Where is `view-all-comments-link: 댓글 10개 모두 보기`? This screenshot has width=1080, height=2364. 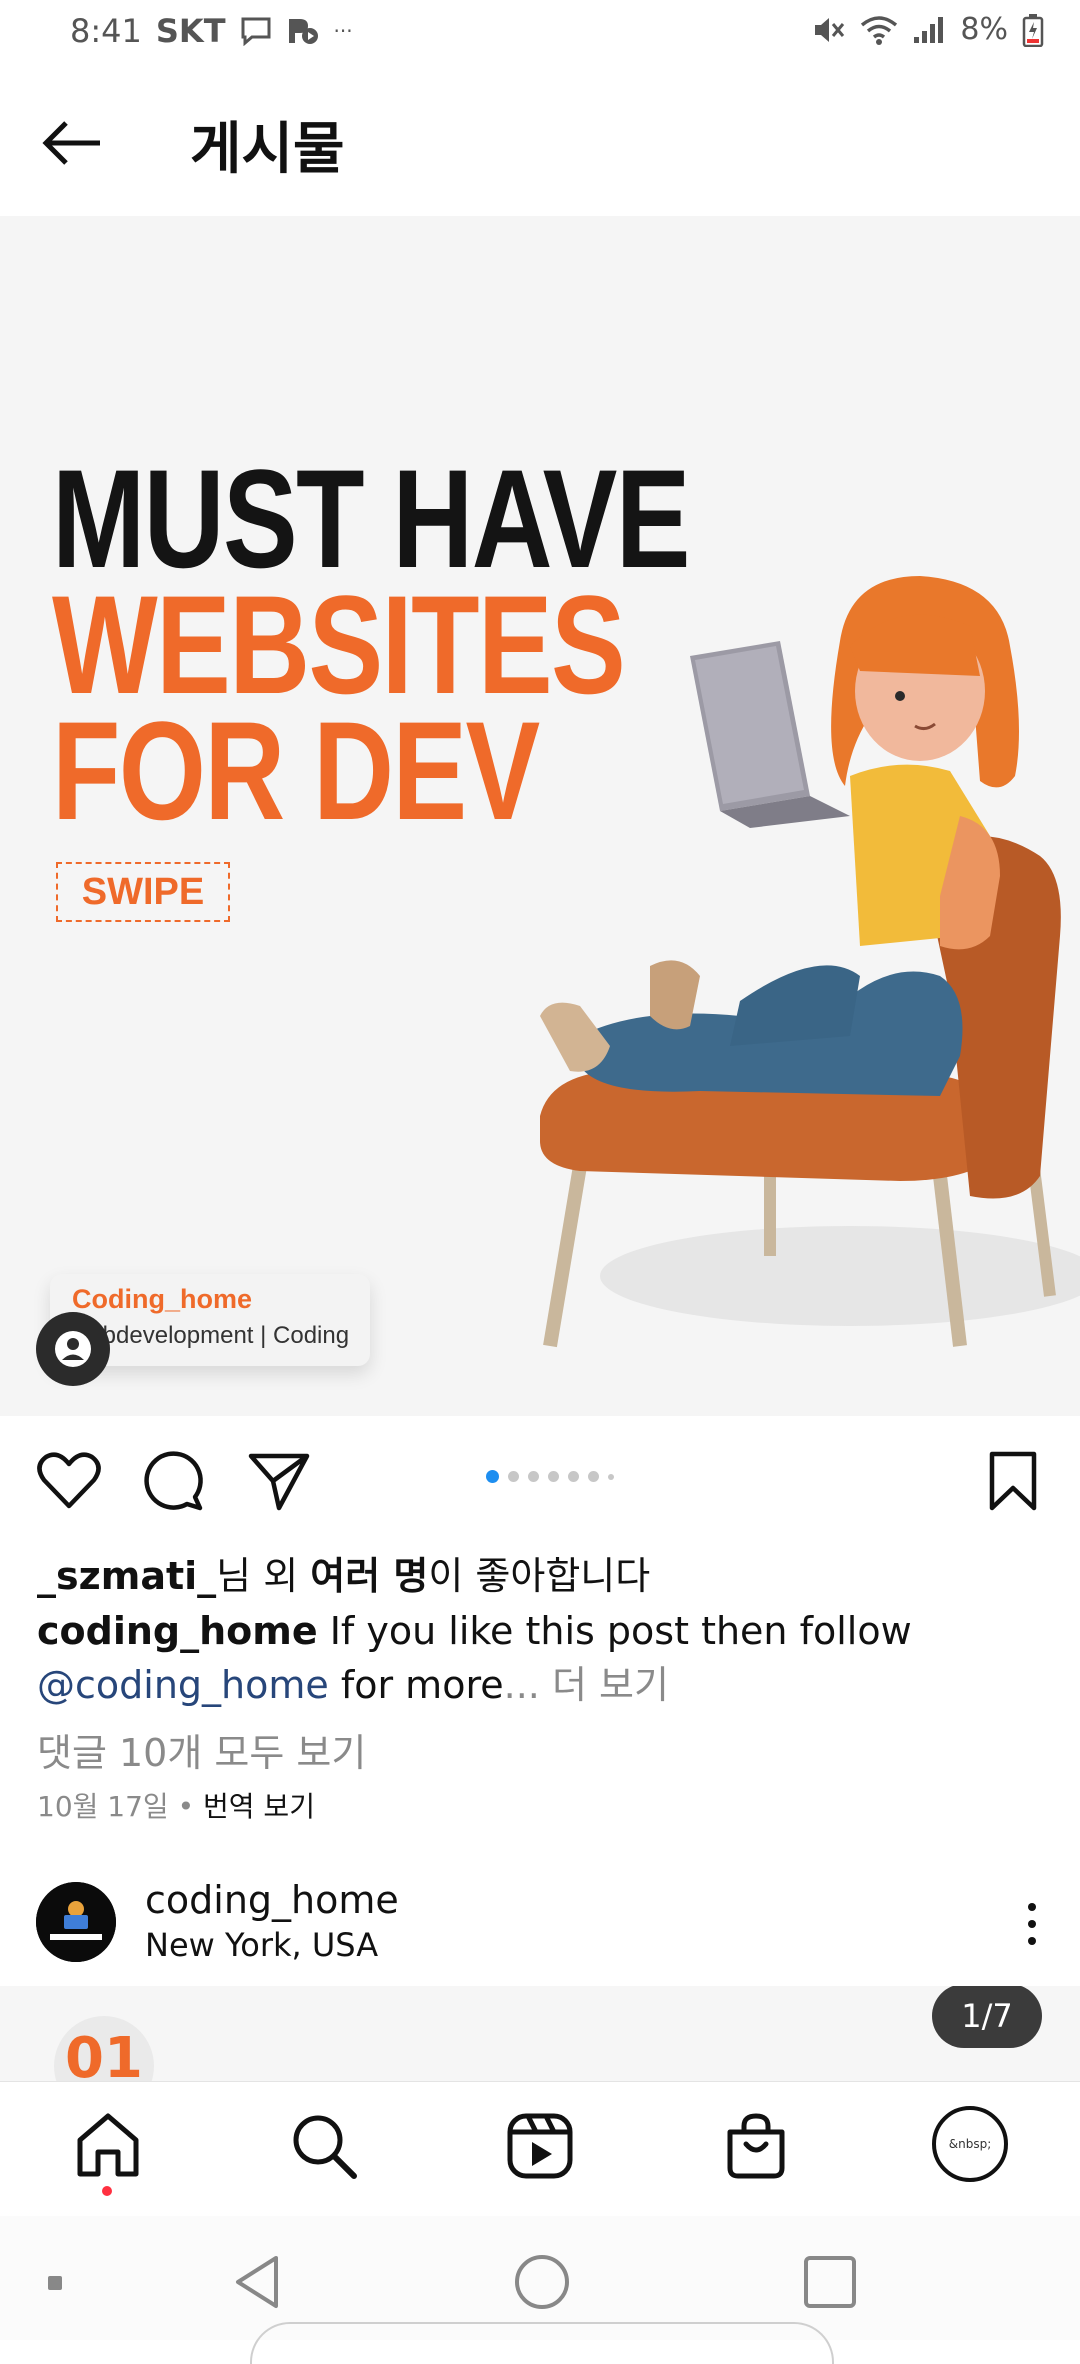 view-all-comments-link: 댓글 10개 모두 보기 is located at coordinates (201, 1749).